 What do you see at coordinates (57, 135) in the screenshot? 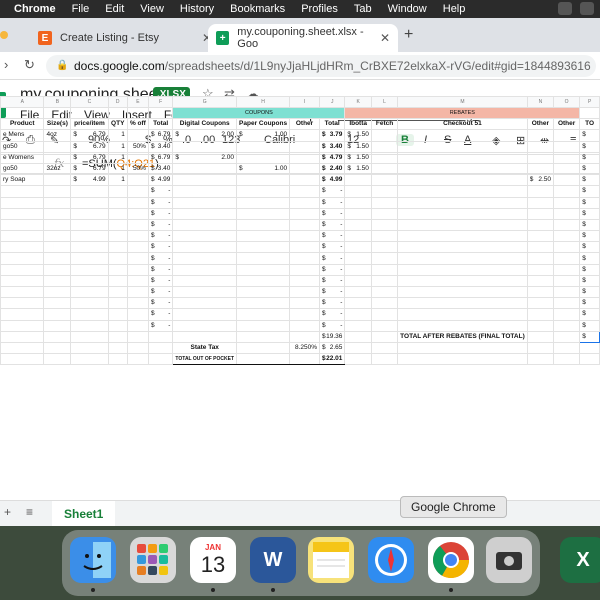
I see `size-cell: 4oz` at bounding box center [57, 135].